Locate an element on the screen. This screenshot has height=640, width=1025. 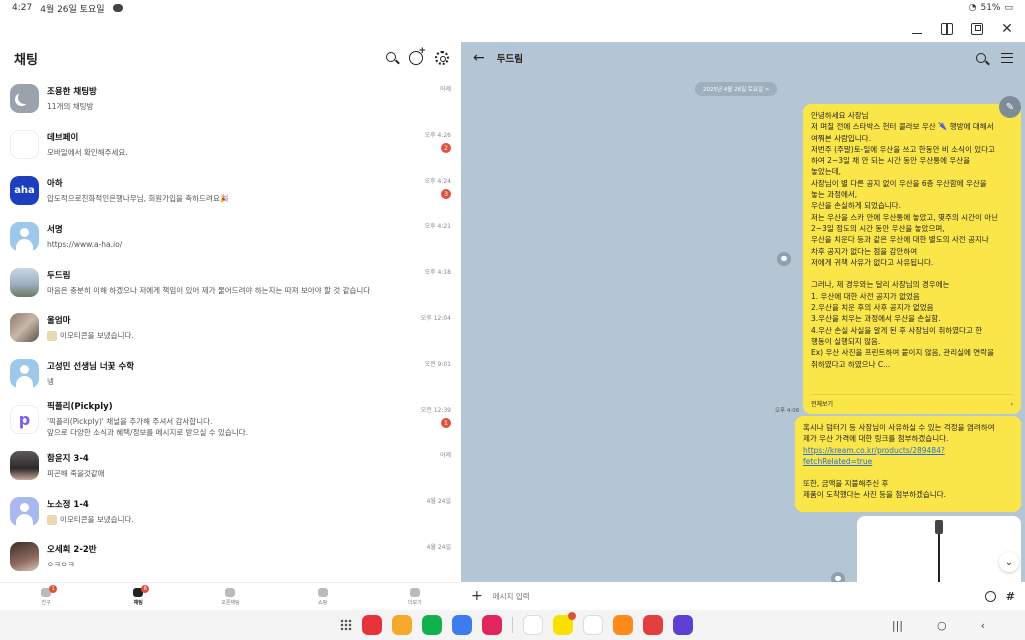
chat-name: 고성민 선생님 너꿎 수학 is located at coordinates (91, 367).